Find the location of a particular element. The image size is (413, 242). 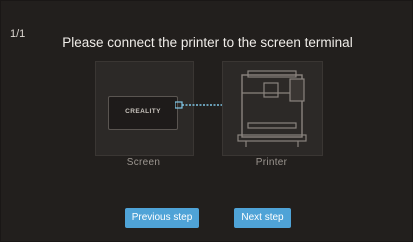

printer-label: Printer is located at coordinates (271, 162).